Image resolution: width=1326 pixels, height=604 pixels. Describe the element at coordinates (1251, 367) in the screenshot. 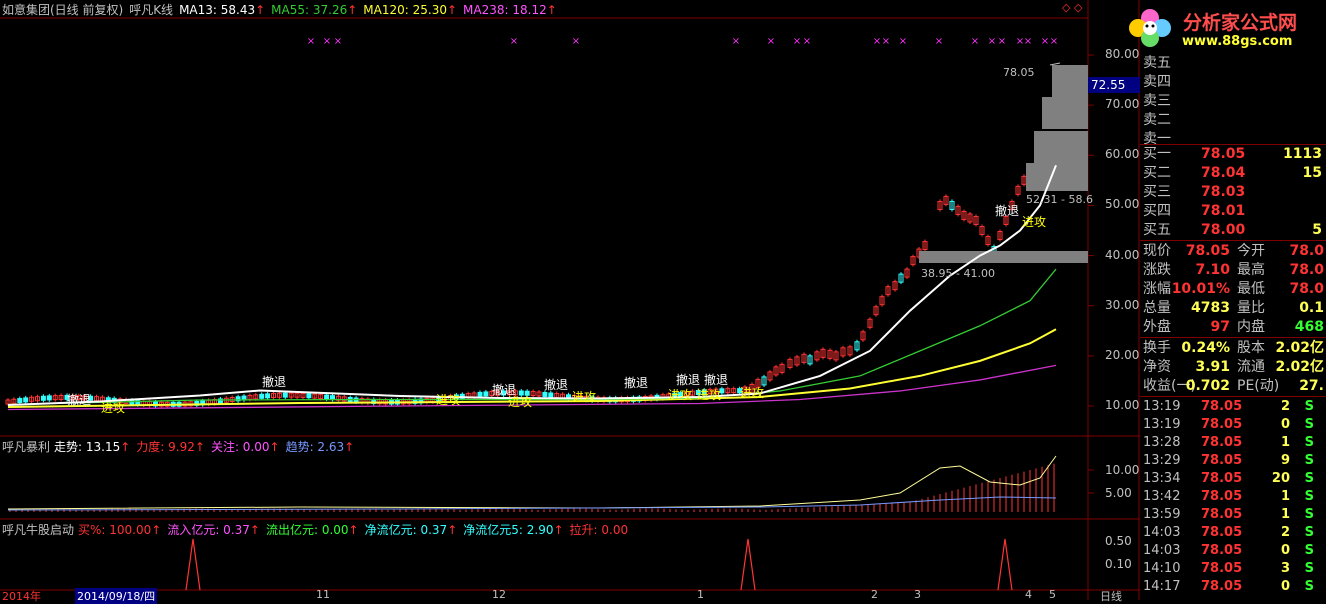

I see `stat-label: 流通` at that location.